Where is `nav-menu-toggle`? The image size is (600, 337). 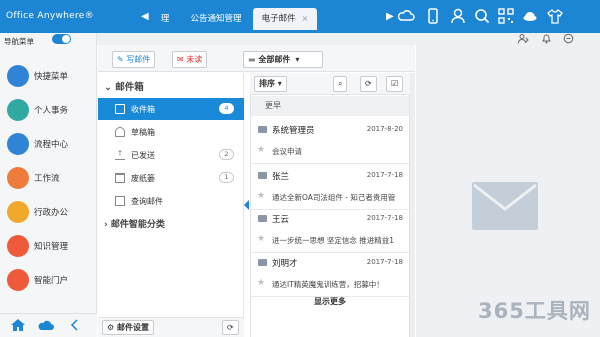
nav-menu-toggle is located at coordinates (61, 39).